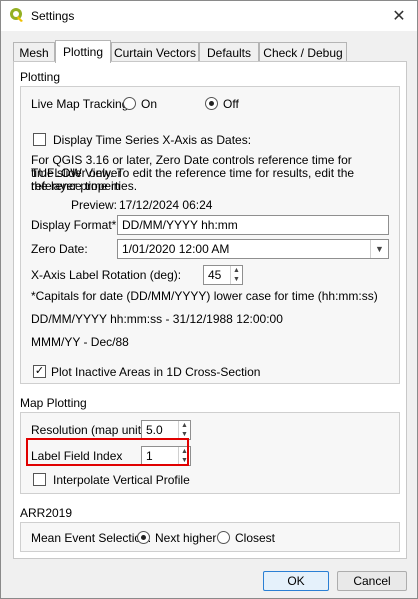 The height and width of the screenshot is (599, 418). What do you see at coordinates (223, 537) in the screenshot?
I see `closest-radio` at bounding box center [223, 537].